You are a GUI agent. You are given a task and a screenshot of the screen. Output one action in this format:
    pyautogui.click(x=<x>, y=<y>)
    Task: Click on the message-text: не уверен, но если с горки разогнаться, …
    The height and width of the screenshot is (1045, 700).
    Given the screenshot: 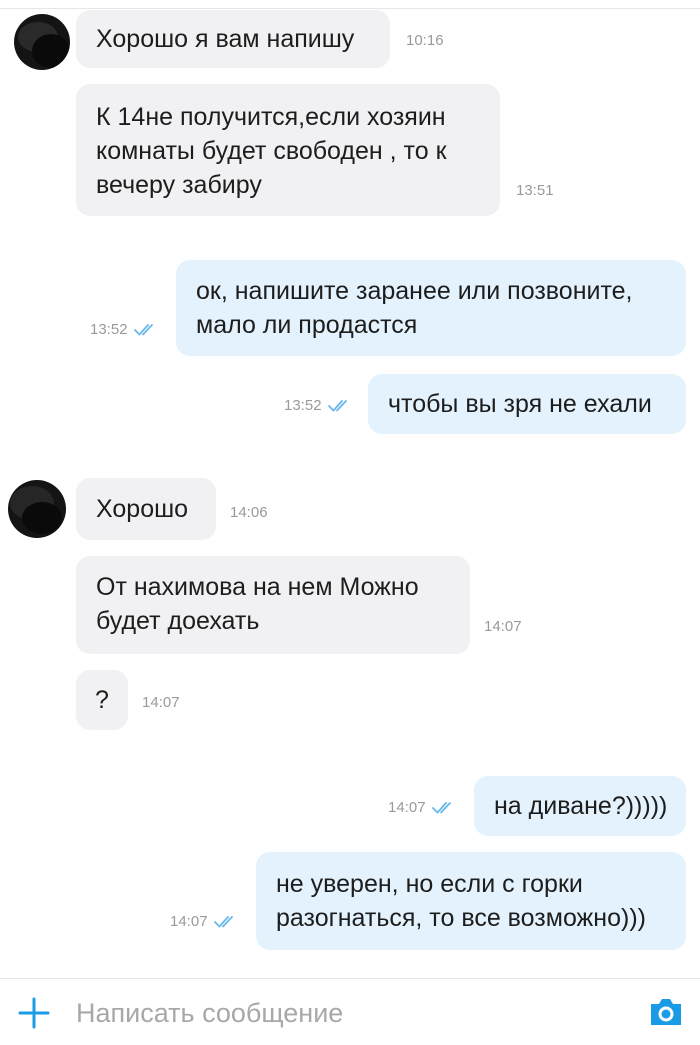 What is the action you would take?
    pyautogui.click(x=461, y=901)
    